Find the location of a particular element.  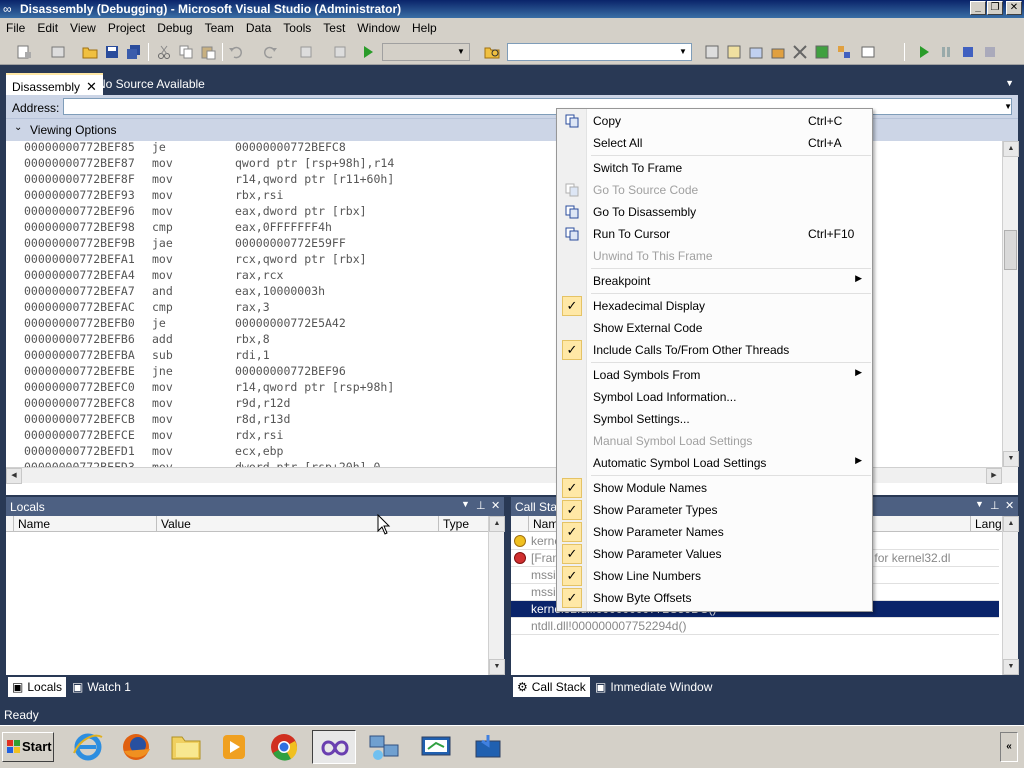

close-window-button: ✕ is located at coordinates (1014, 8).